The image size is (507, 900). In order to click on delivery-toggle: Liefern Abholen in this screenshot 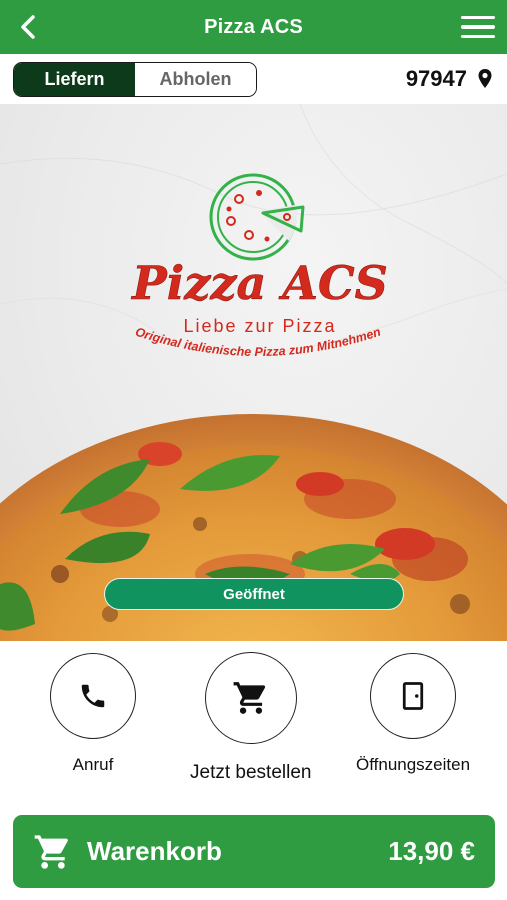, I will do `click(135, 79)`.